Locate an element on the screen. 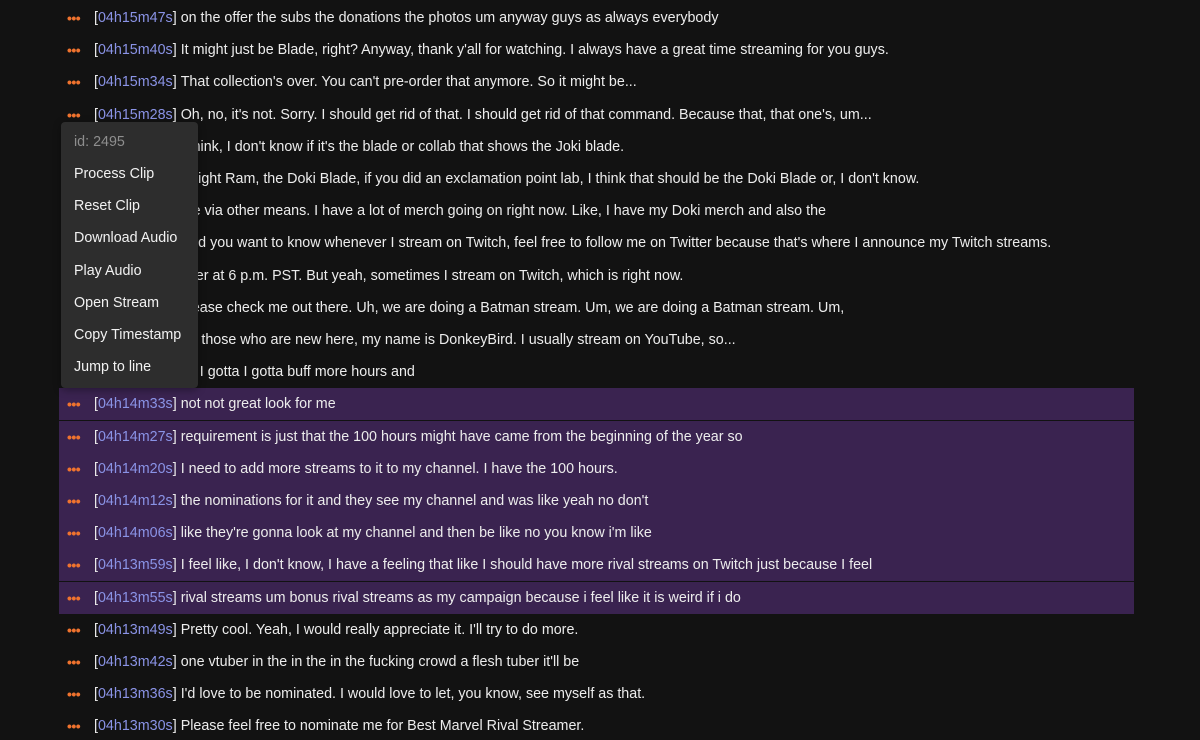 Image resolution: width=1200 pixels, height=740 pixels. menu-item-play-audio: Play Audio is located at coordinates (129, 271).